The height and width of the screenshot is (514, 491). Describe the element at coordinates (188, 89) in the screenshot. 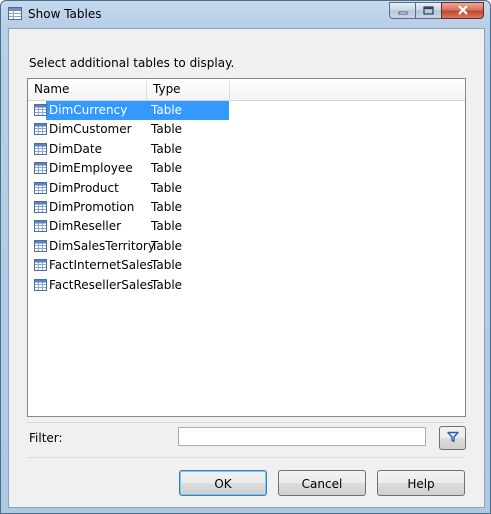

I see `column-header-type: Type` at that location.